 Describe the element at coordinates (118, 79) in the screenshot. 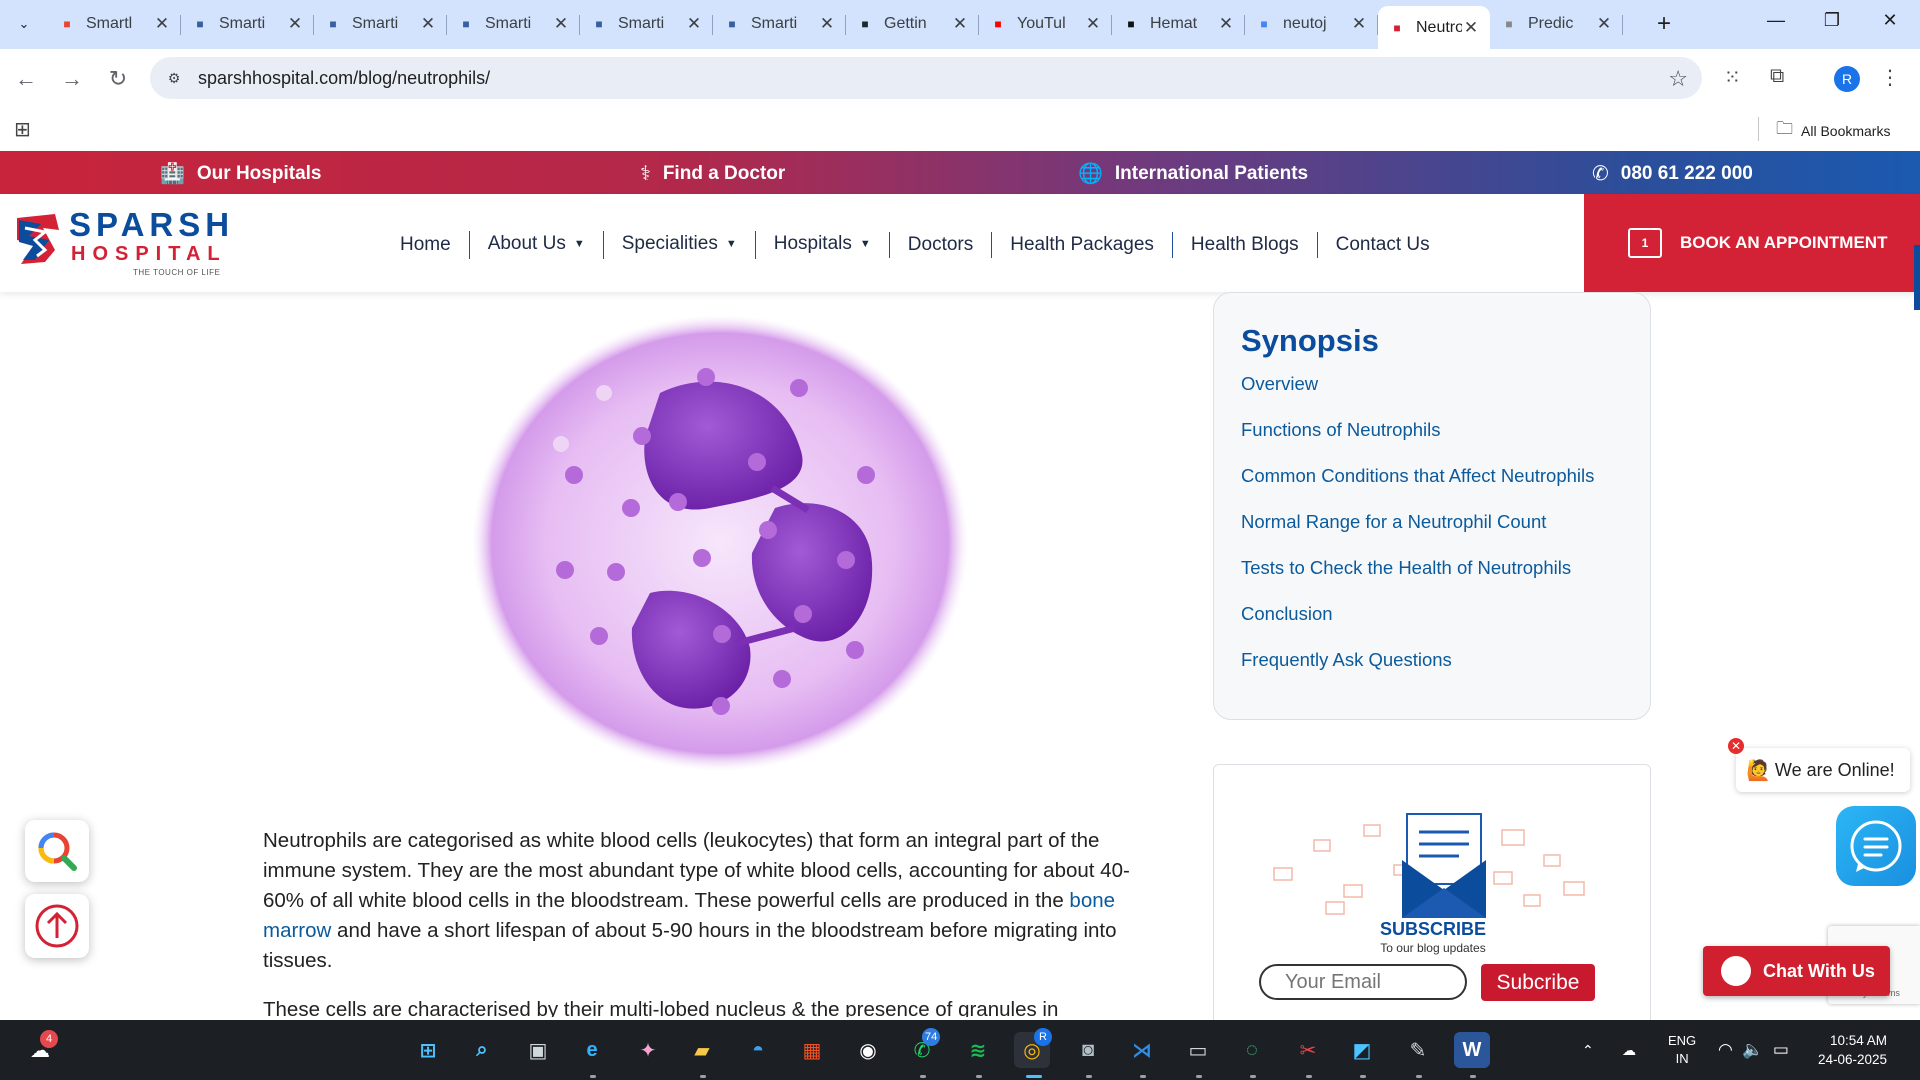

I see `reload-button: ↻` at that location.